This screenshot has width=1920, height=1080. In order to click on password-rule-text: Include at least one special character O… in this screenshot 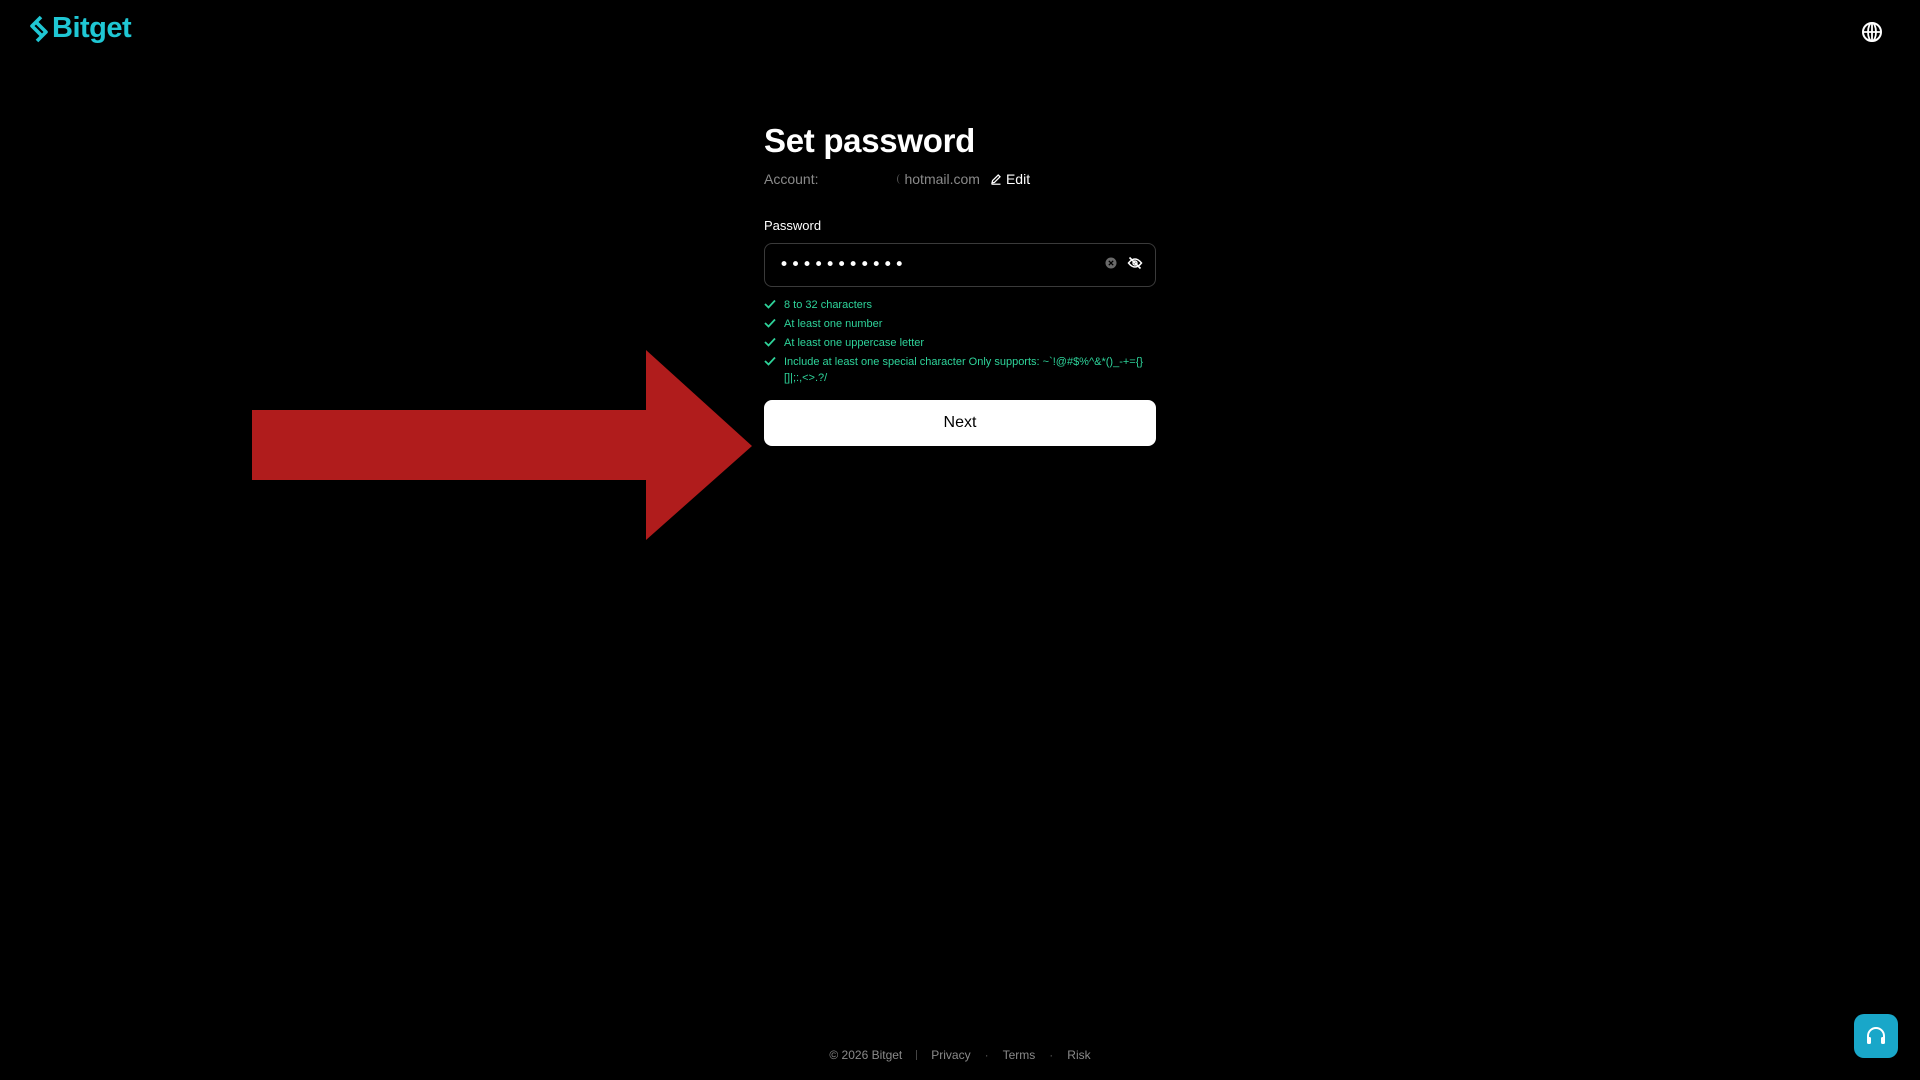, I will do `click(964, 370)`.